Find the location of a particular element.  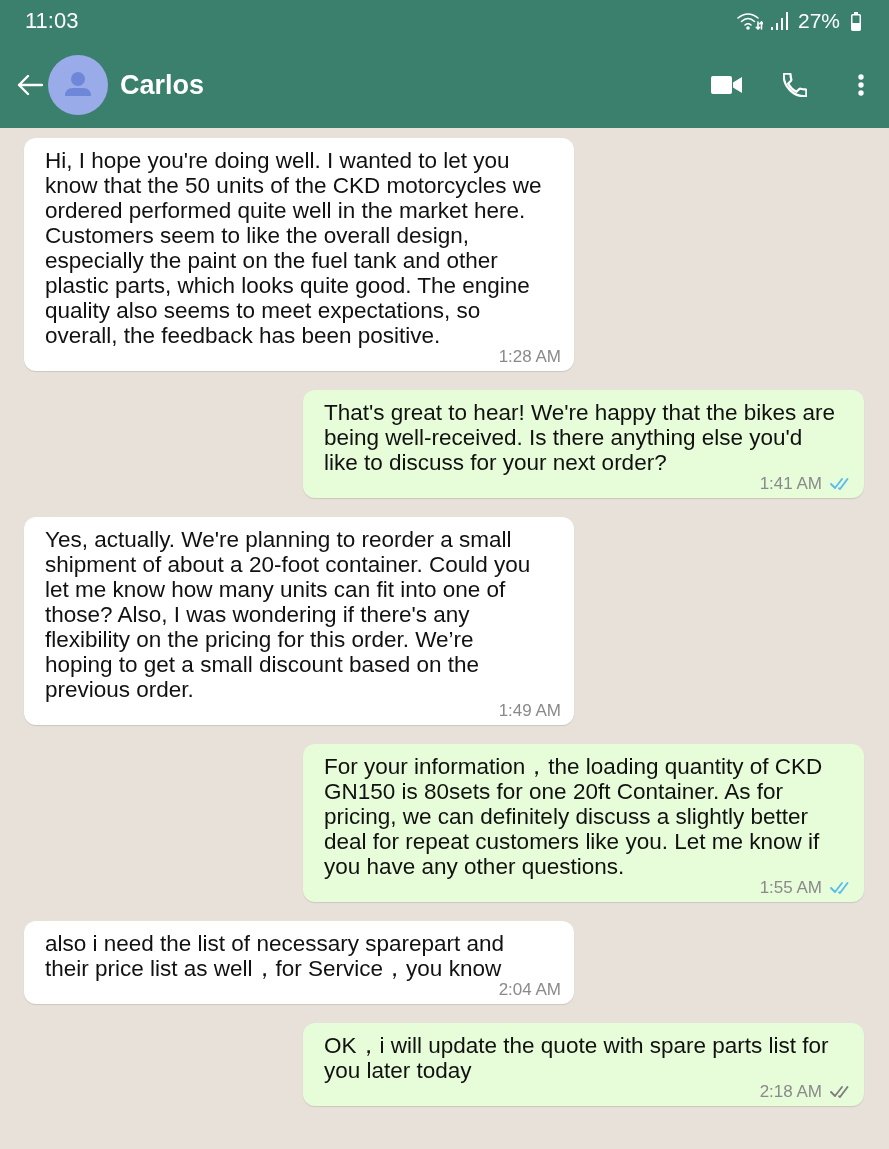

signal-icon is located at coordinates (779, 21).